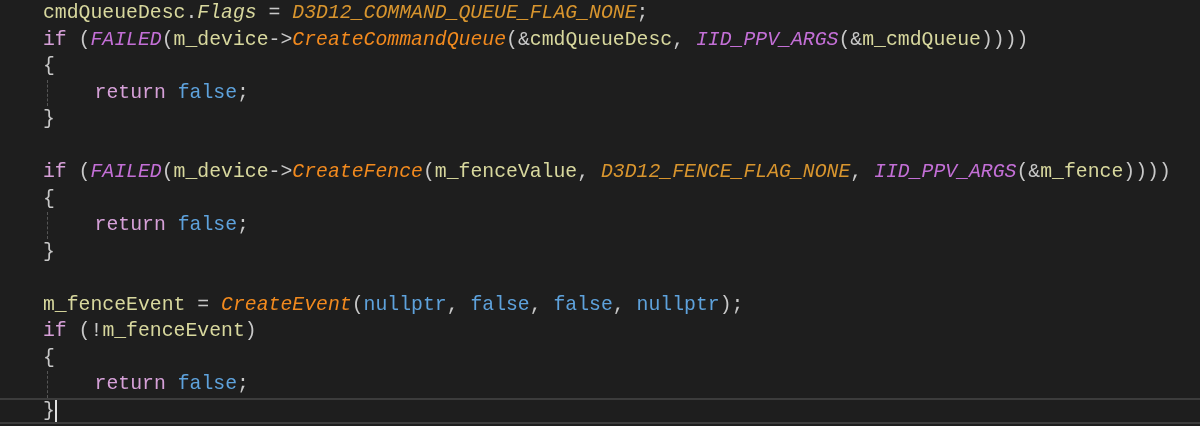 The image size is (1200, 426). What do you see at coordinates (55, 410) in the screenshot?
I see `text-caret` at bounding box center [55, 410].